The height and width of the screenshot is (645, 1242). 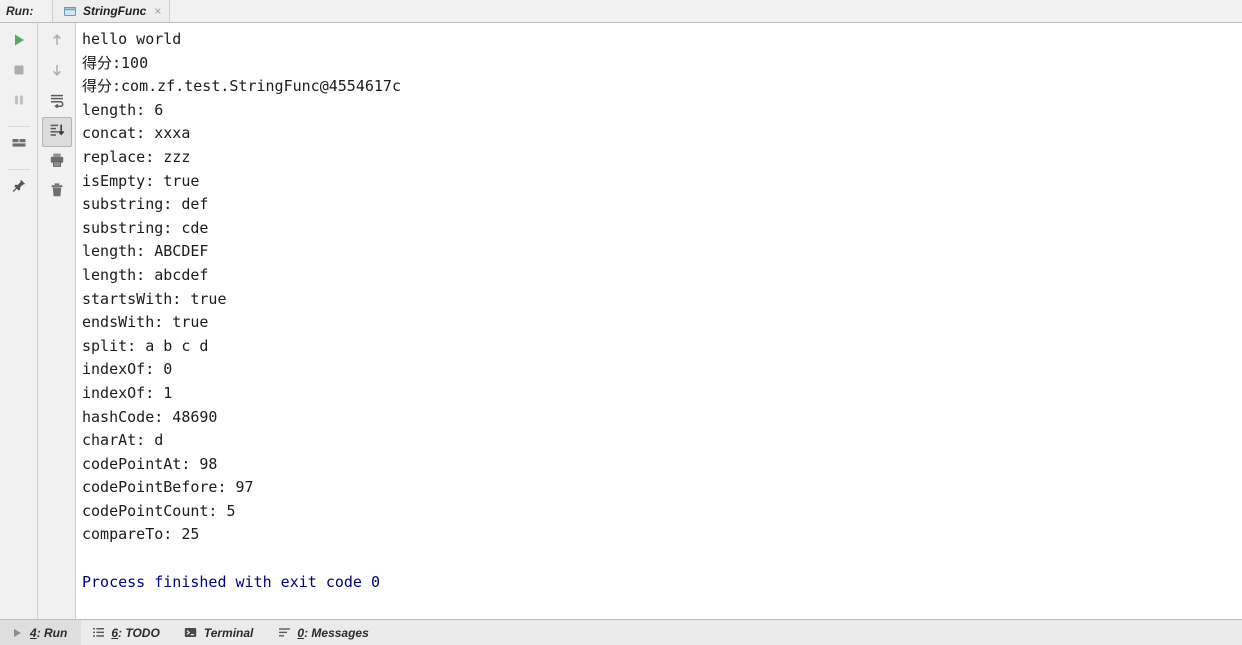 I want to click on layout-button, so click(x=19, y=145).